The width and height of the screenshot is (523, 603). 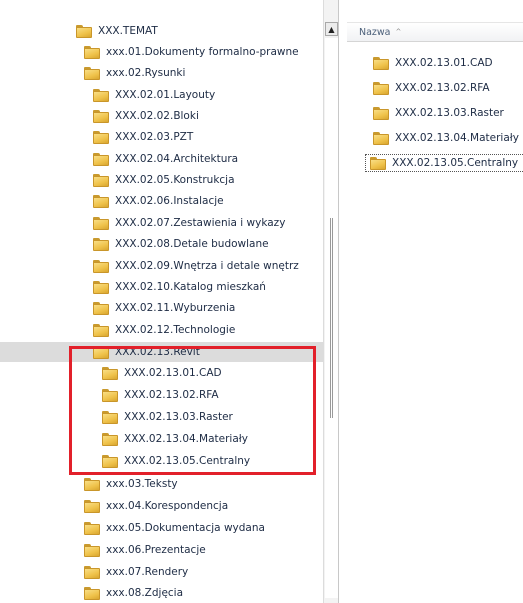 I want to click on tree-item-root: XXX.TEMAT, so click(x=117, y=31).